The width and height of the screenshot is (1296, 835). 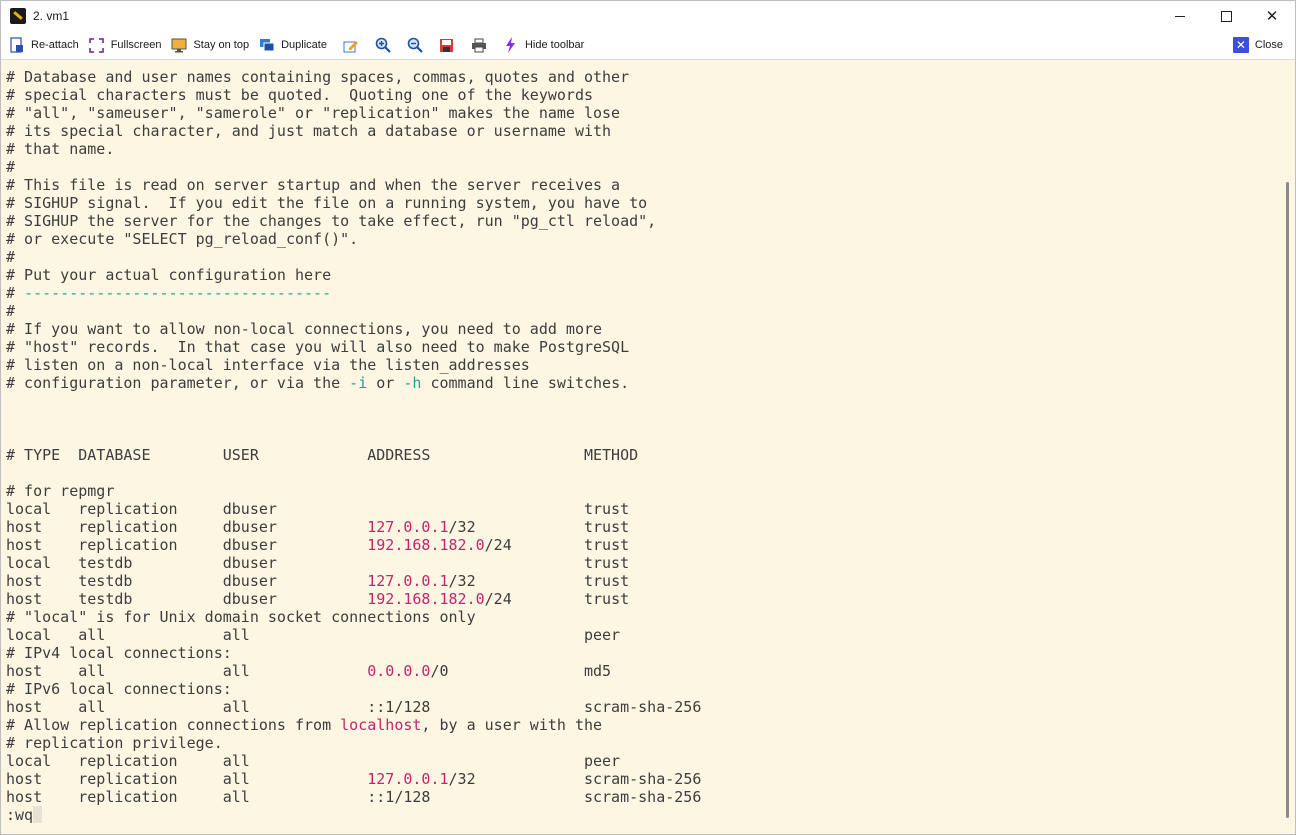 What do you see at coordinates (136, 45) in the screenshot?
I see `fullscreen-label: Fullscreen` at bounding box center [136, 45].